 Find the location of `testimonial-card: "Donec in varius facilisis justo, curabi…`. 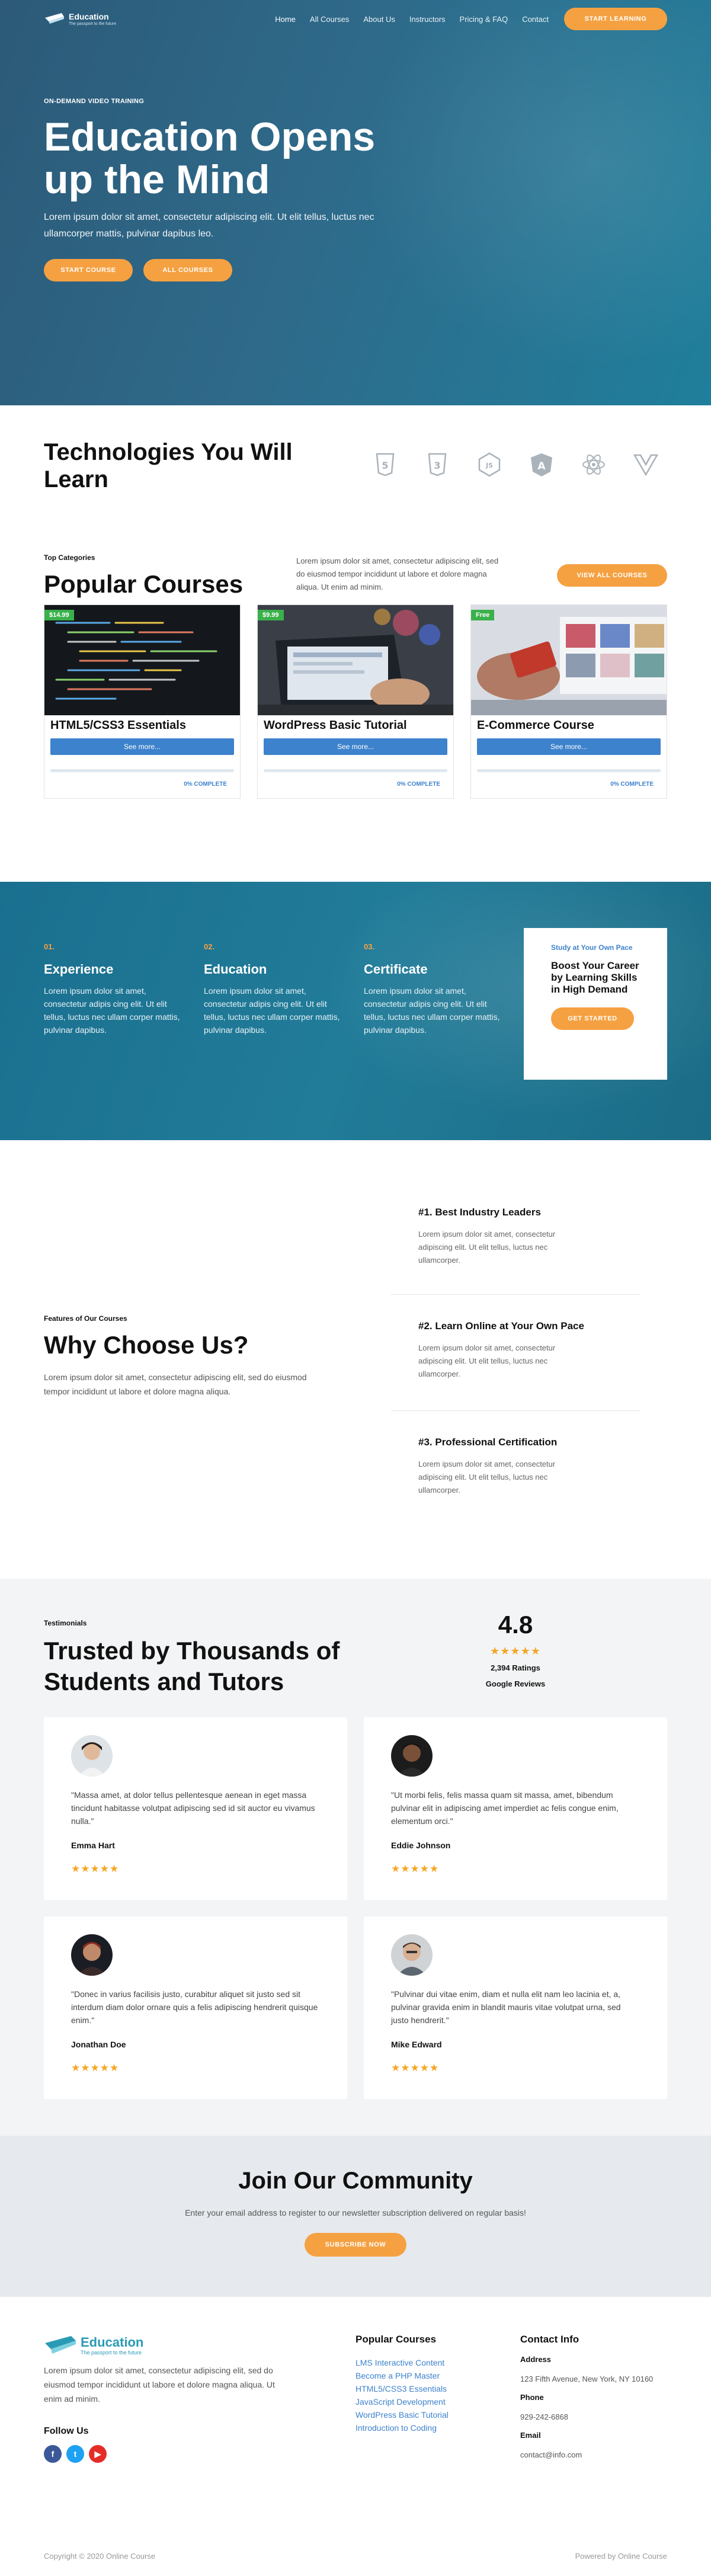

testimonial-card: "Donec in varius facilisis justo, curabi… is located at coordinates (195, 2007).